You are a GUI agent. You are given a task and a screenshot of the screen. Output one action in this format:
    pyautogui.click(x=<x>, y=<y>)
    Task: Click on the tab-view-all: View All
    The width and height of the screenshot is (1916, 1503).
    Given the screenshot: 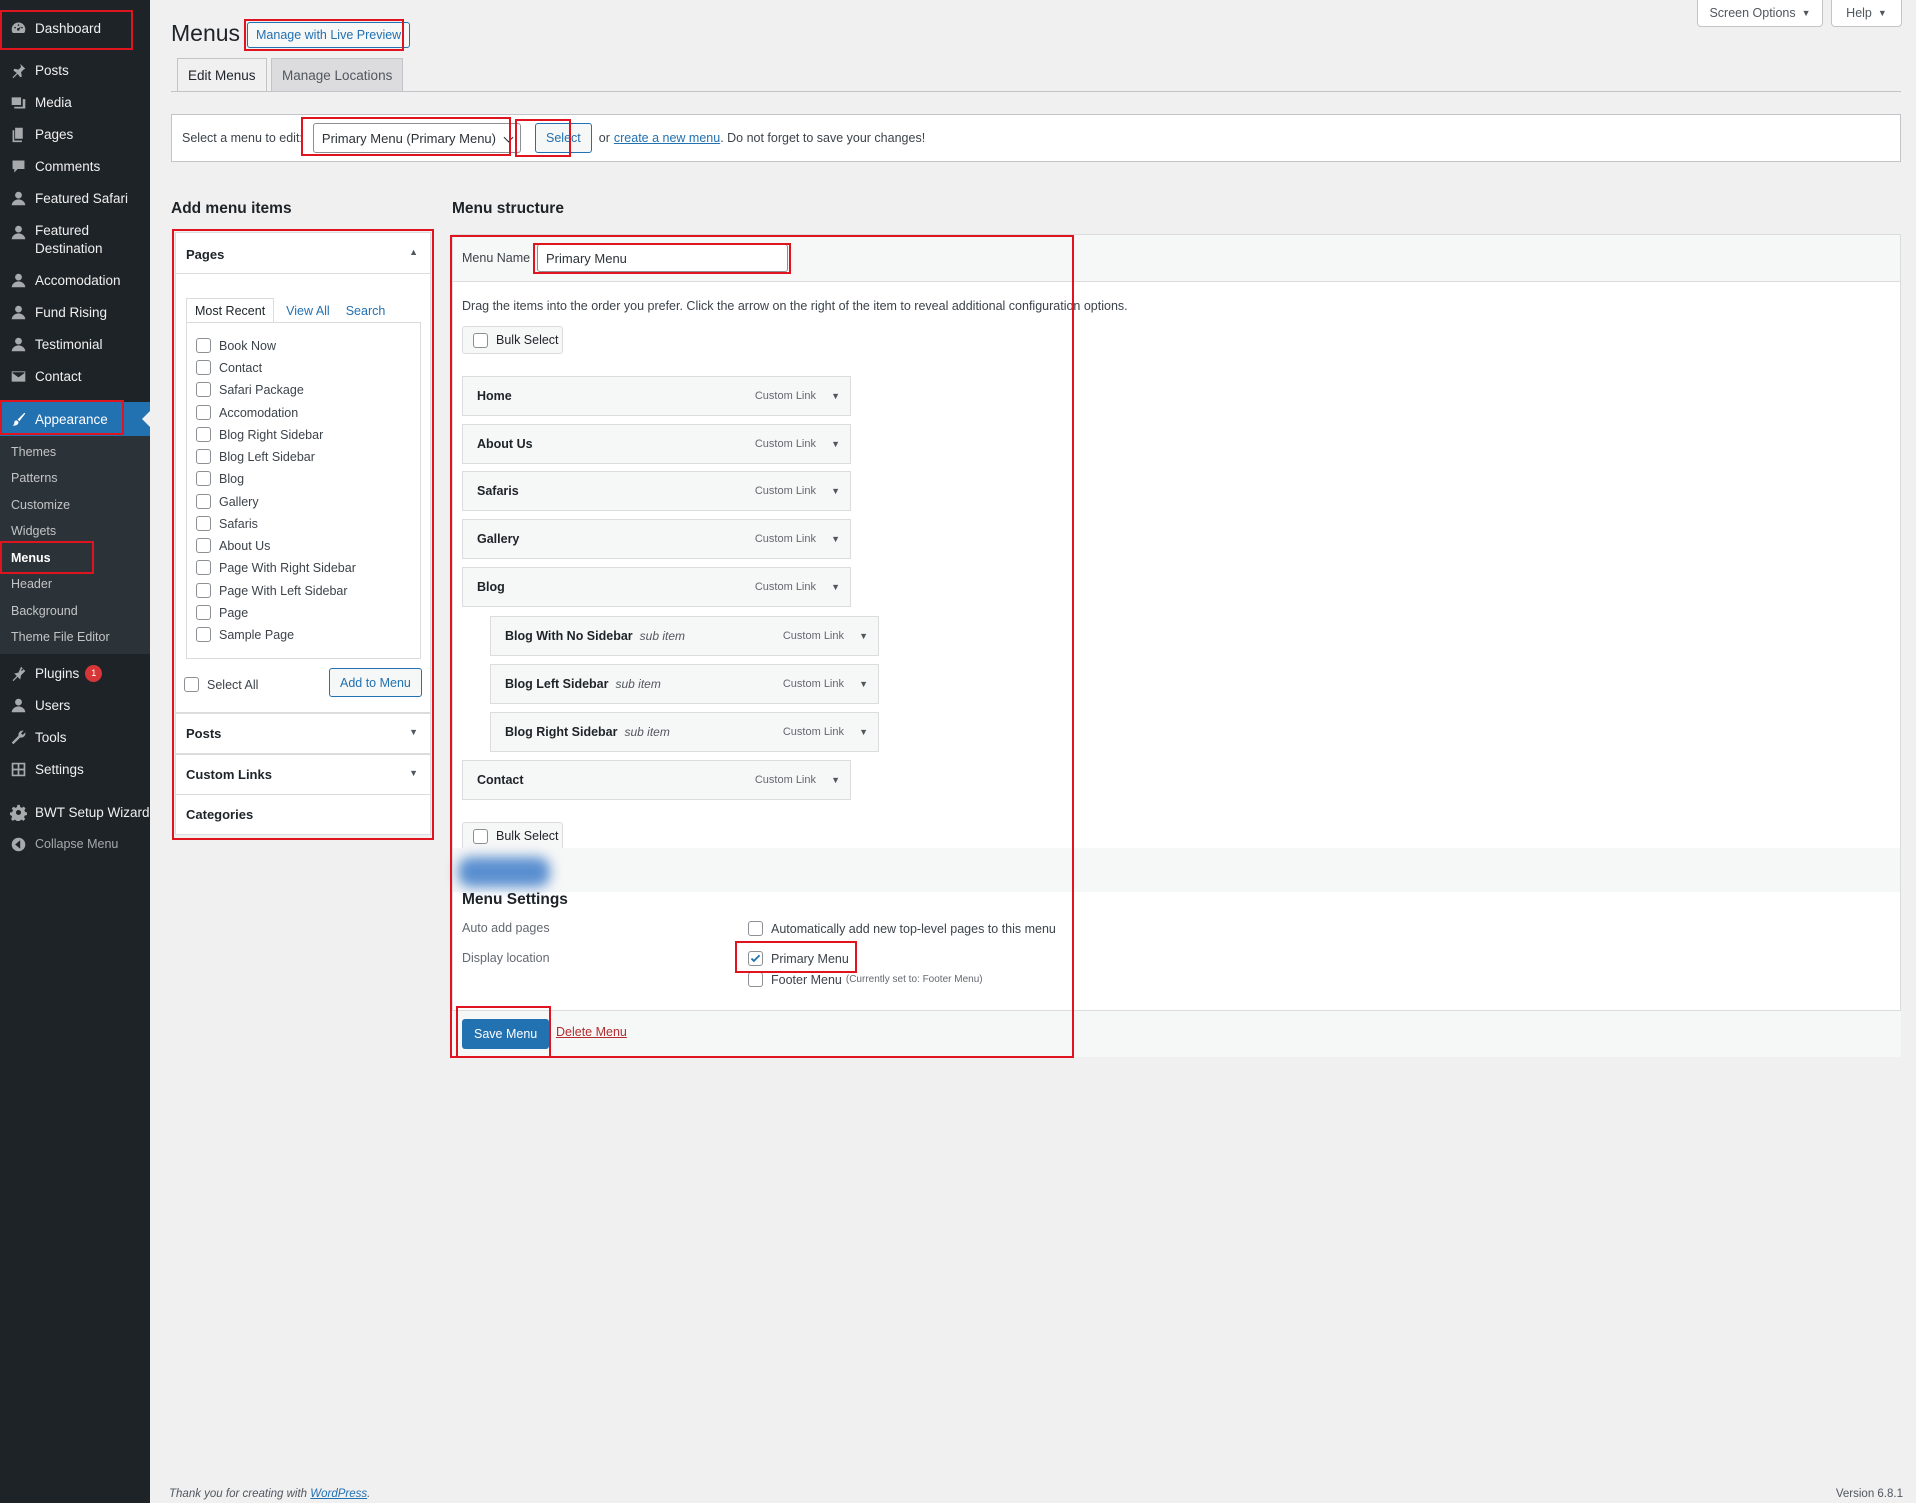 What is the action you would take?
    pyautogui.click(x=308, y=310)
    